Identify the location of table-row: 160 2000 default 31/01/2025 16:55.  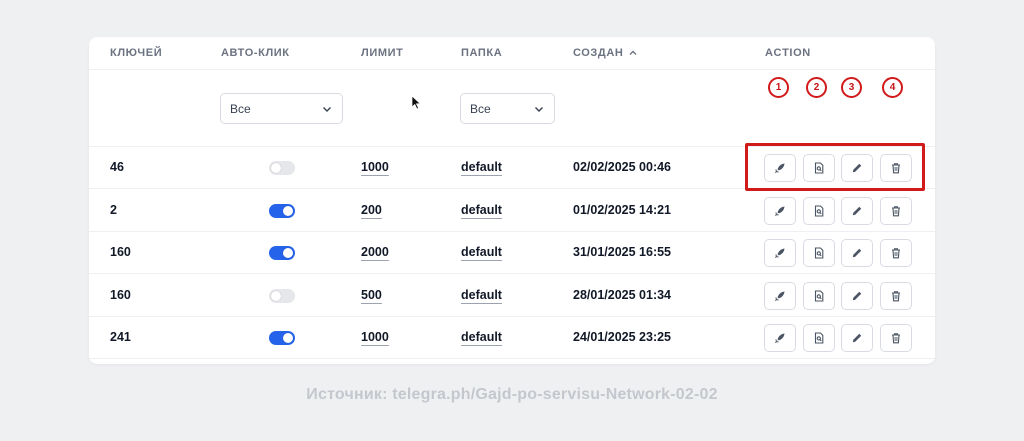
(512, 253).